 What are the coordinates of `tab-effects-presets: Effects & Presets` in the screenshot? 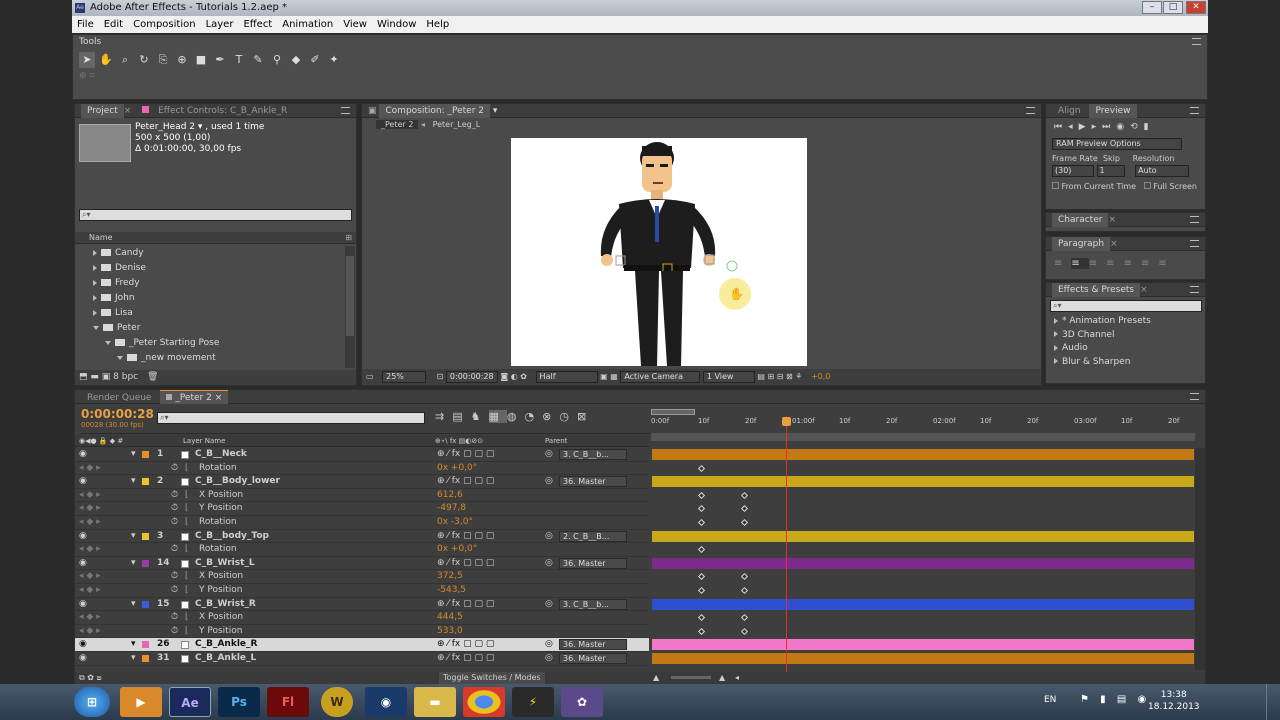 It's located at (1096, 290).